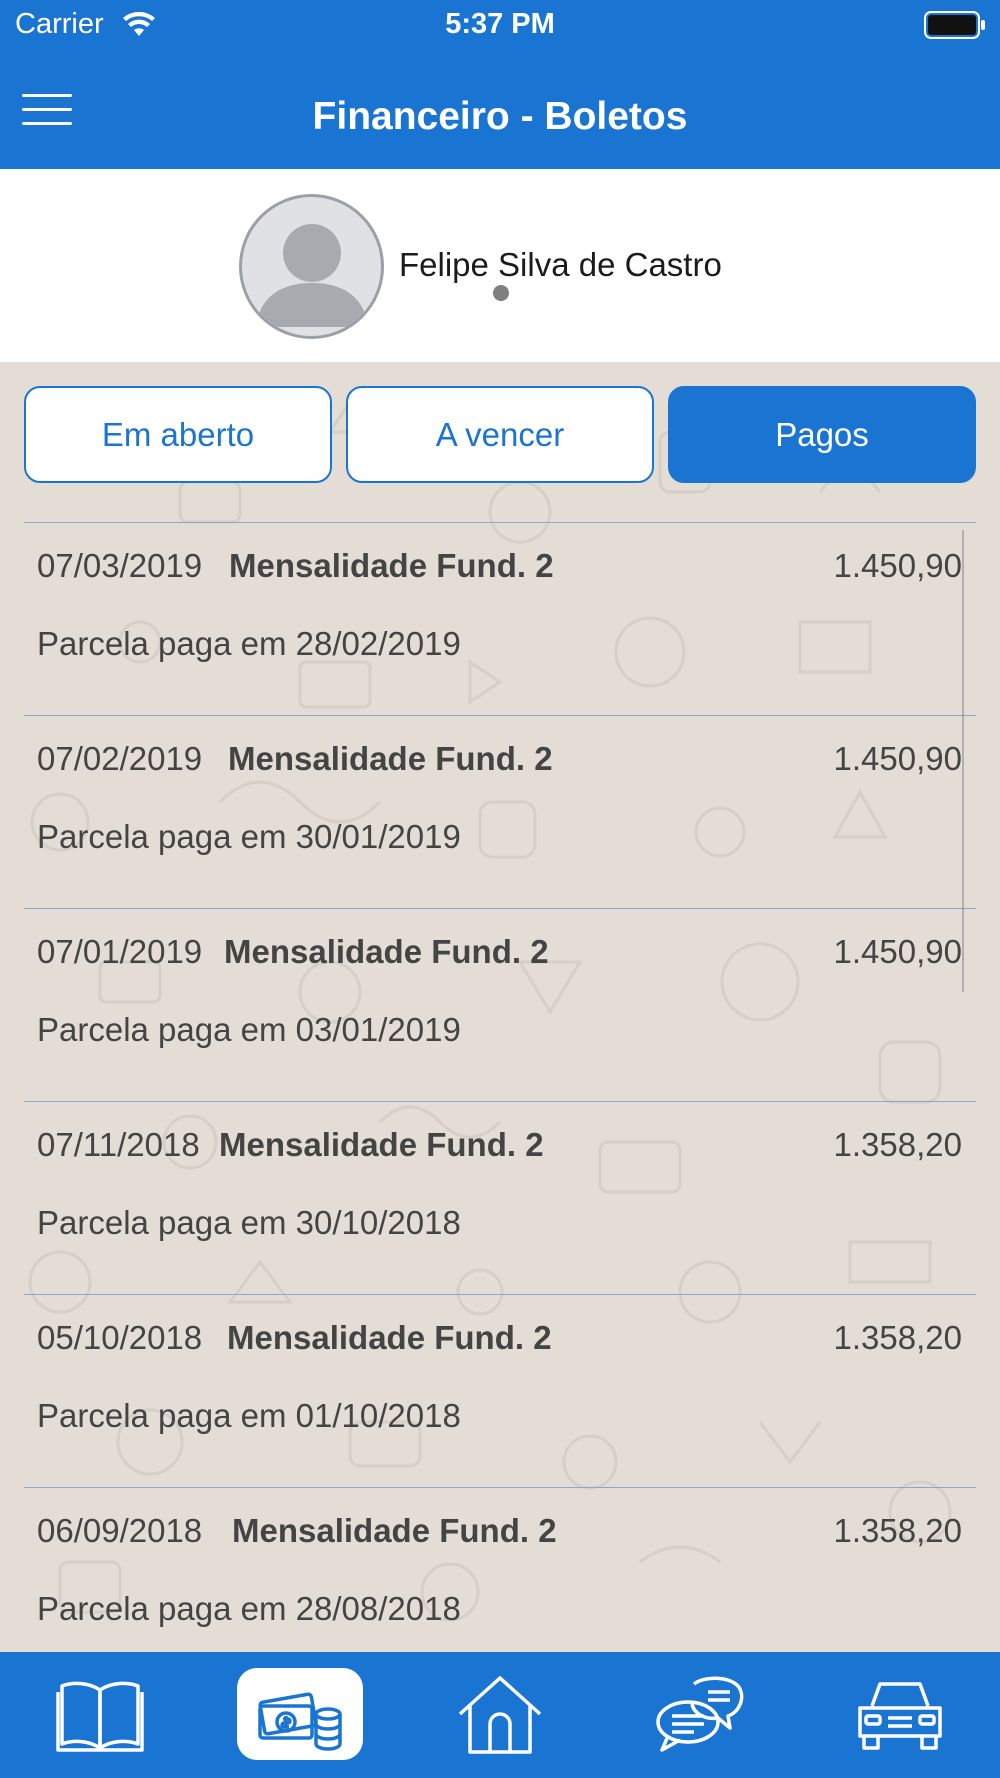  What do you see at coordinates (118, 1144) in the screenshot?
I see `item-date: 07/11/2018` at bounding box center [118, 1144].